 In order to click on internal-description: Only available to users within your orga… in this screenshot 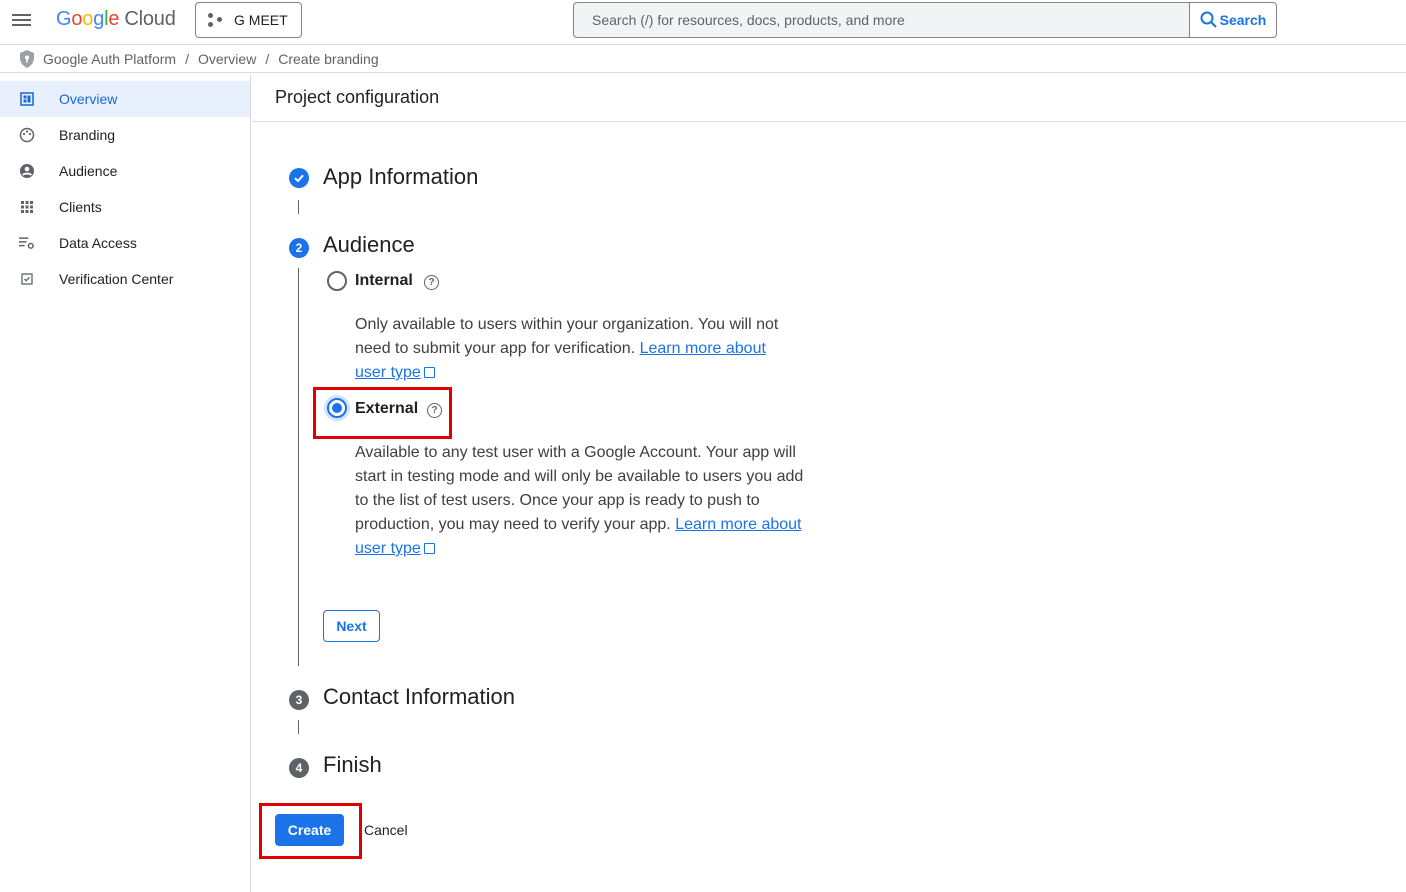, I will do `click(575, 349)`.